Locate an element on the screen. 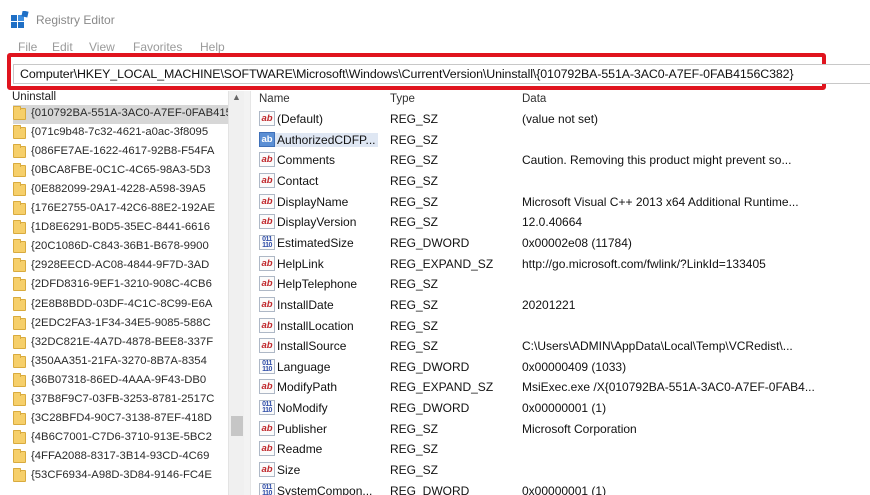  tree-item: {2EDC2FA3-1F34-34E5-9085-588C is located at coordinates (120, 324).